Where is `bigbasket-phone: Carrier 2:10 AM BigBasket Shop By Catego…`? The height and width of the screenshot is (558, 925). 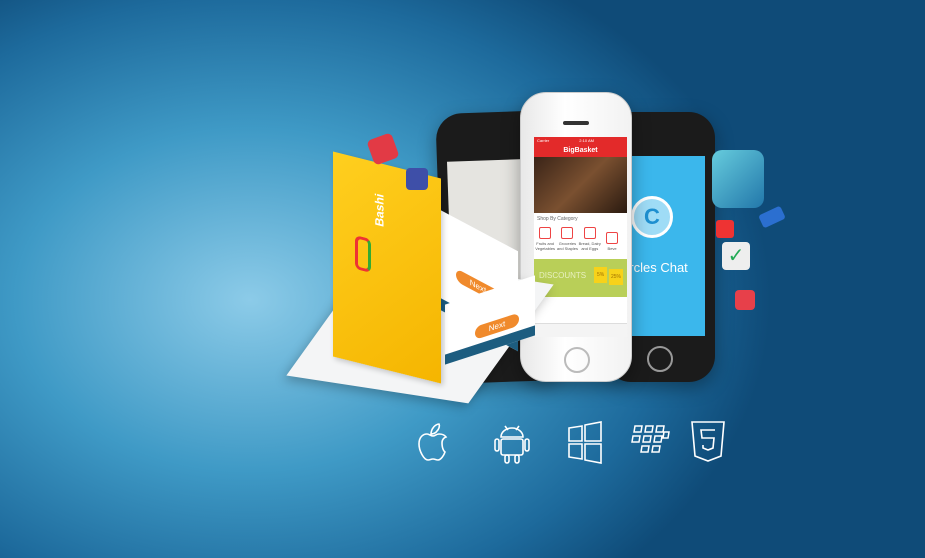
bigbasket-phone: Carrier 2:10 AM BigBasket Shop By Catego… is located at coordinates (576, 237).